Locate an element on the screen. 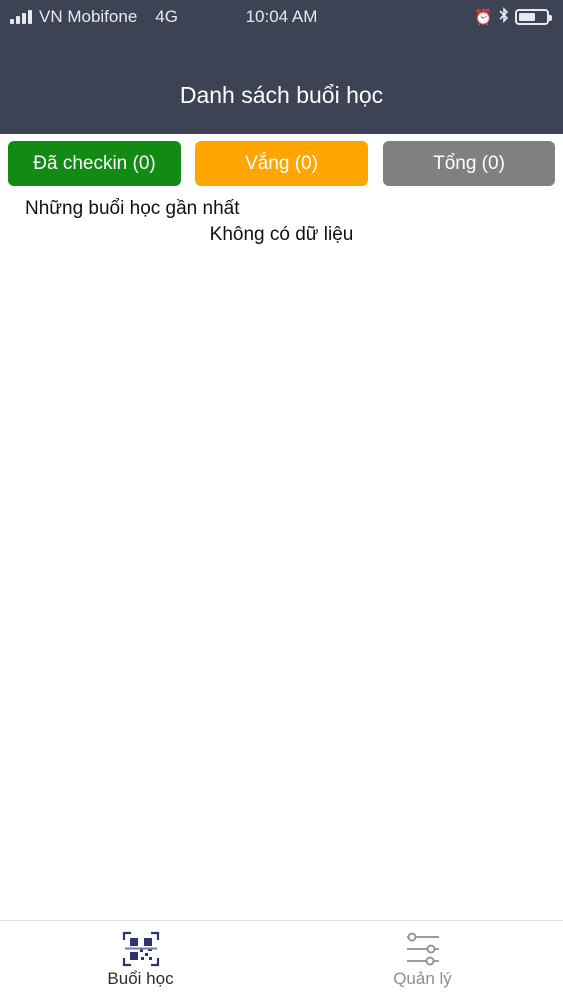 Image resolution: width=563 pixels, height=1000 pixels. empty-state-message: Không có dữ liệu is located at coordinates (281, 234).